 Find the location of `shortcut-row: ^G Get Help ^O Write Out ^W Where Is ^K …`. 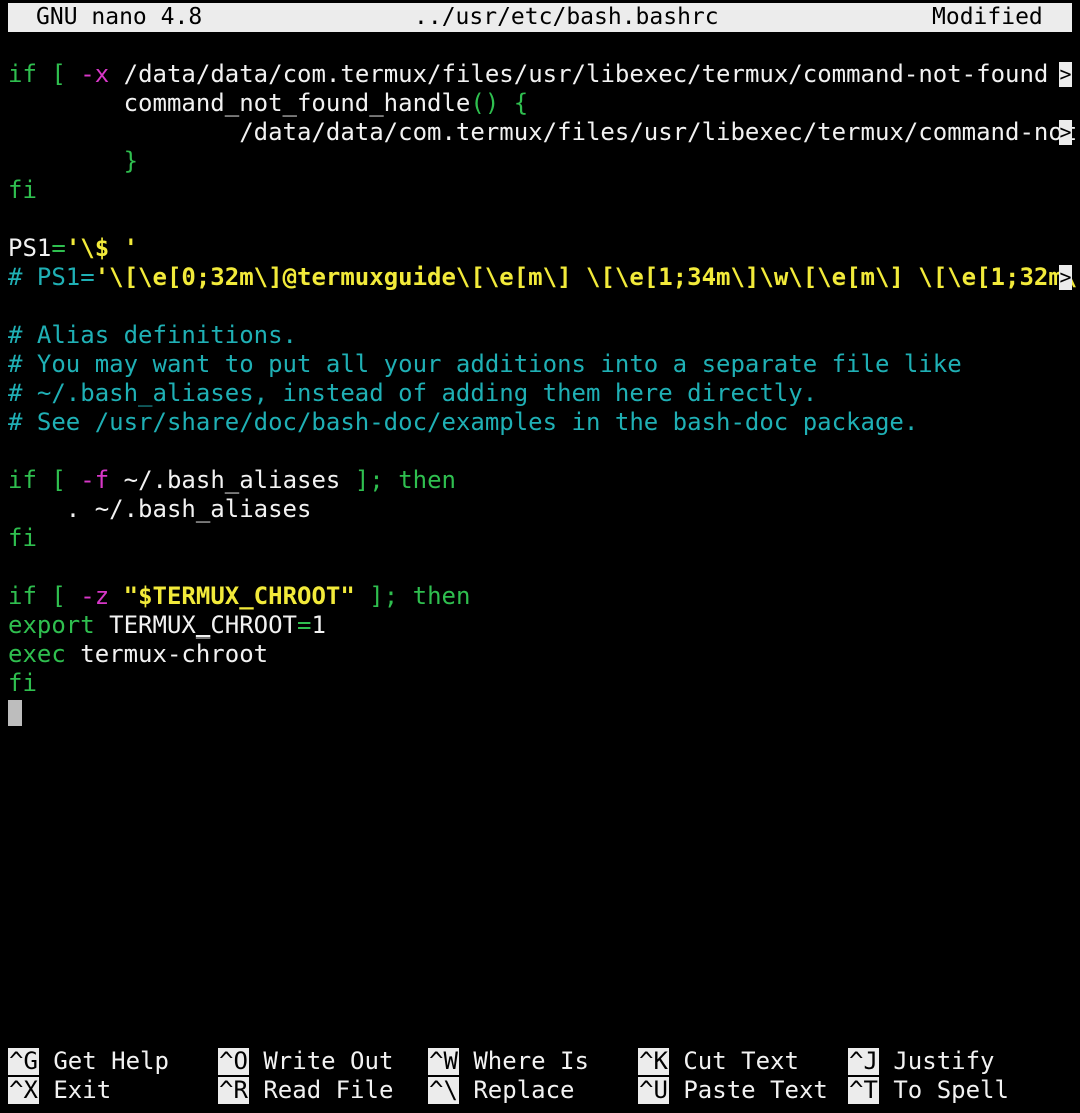

shortcut-row: ^G Get Help ^O Write Out ^W Where Is ^K … is located at coordinates (540, 1061).